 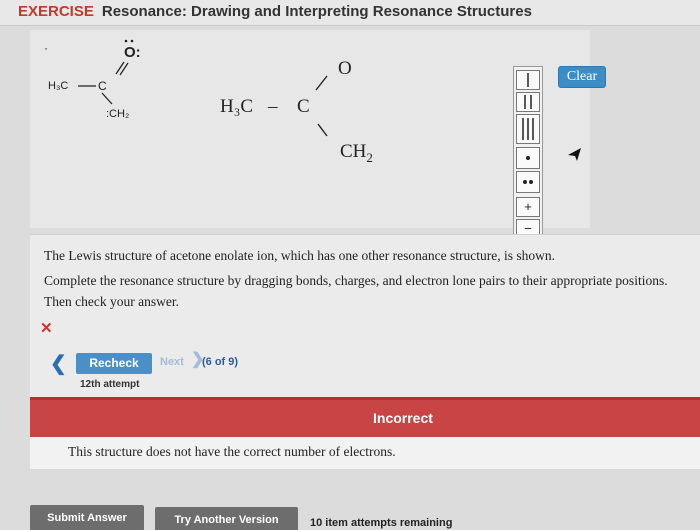 I want to click on double-bond-tool, so click(x=528, y=102).